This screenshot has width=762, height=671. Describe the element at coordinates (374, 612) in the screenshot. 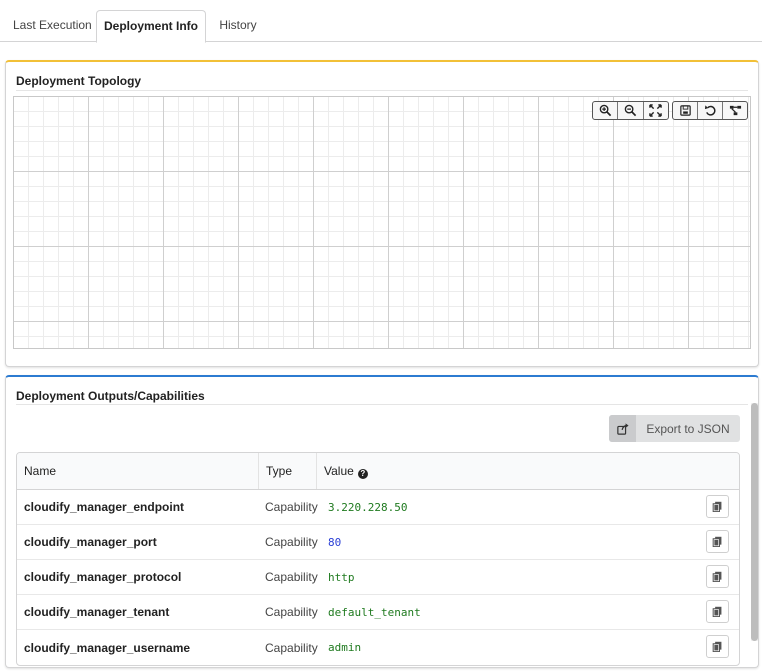

I see `output-value: default_tenant` at that location.